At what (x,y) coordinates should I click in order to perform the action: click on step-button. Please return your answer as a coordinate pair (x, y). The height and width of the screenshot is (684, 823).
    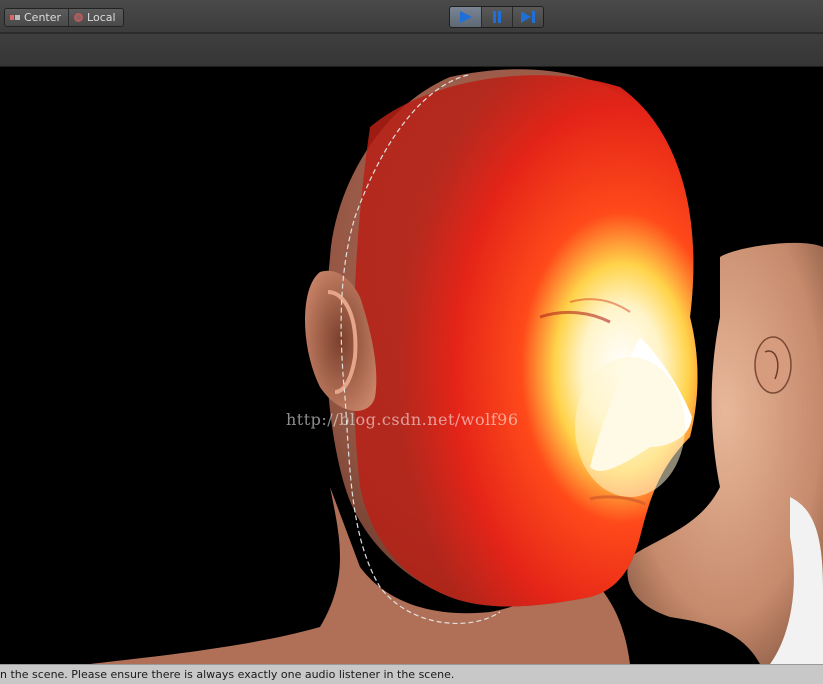
    Looking at the image, I should click on (527, 17).